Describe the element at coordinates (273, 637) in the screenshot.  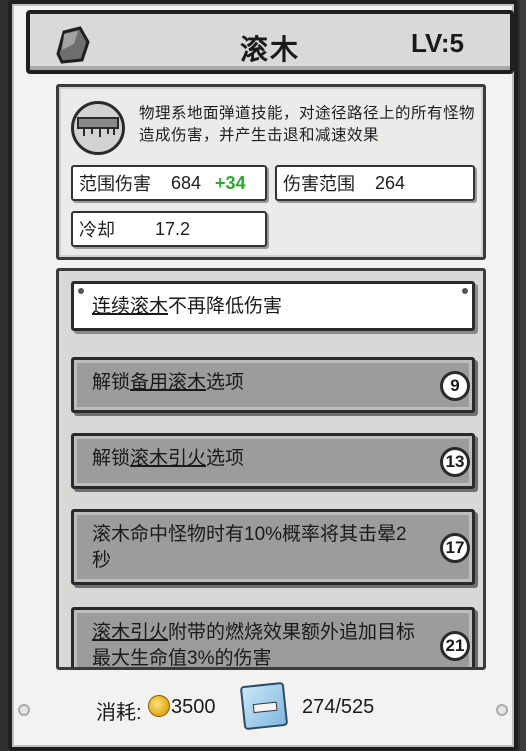
I see `upgrade-item: 滚木引火附带的燃烧效果额外追加目标最大生命值3%的伤害 21` at that location.